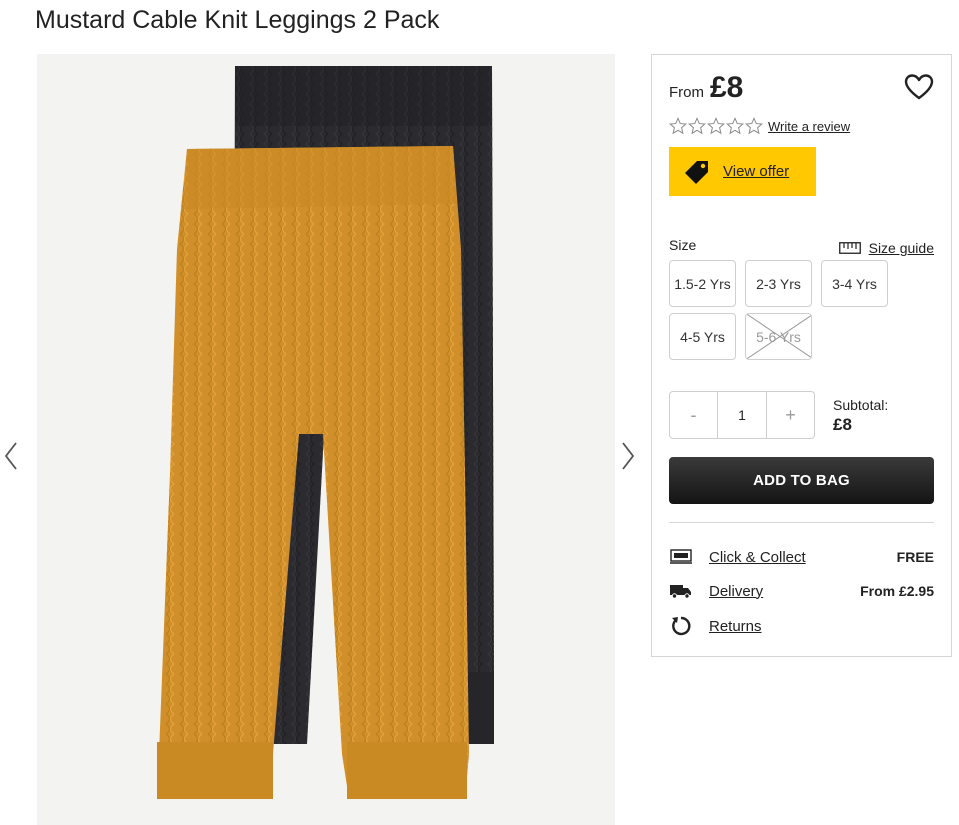 The image size is (959, 825). I want to click on add-to-bag-button: ADD TO BAG, so click(801, 480).